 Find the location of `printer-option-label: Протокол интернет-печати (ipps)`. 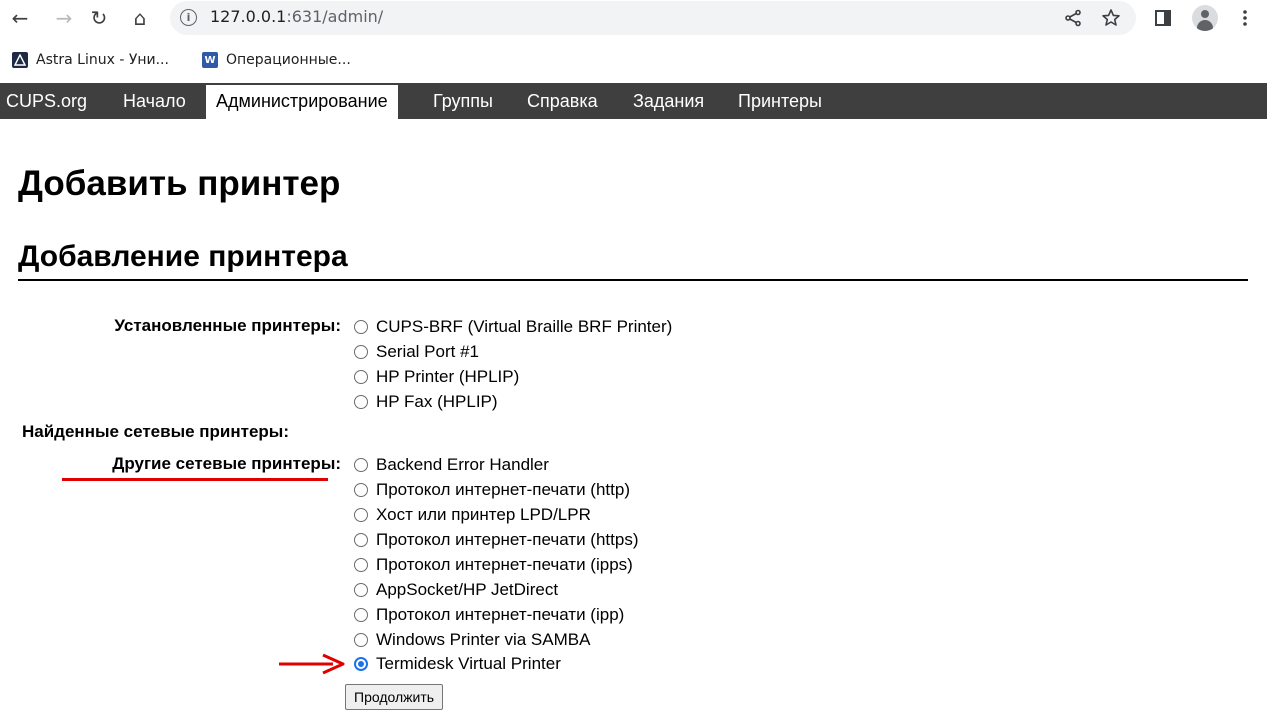

printer-option-label: Протокол интернет-печати (ipps) is located at coordinates (504, 564).